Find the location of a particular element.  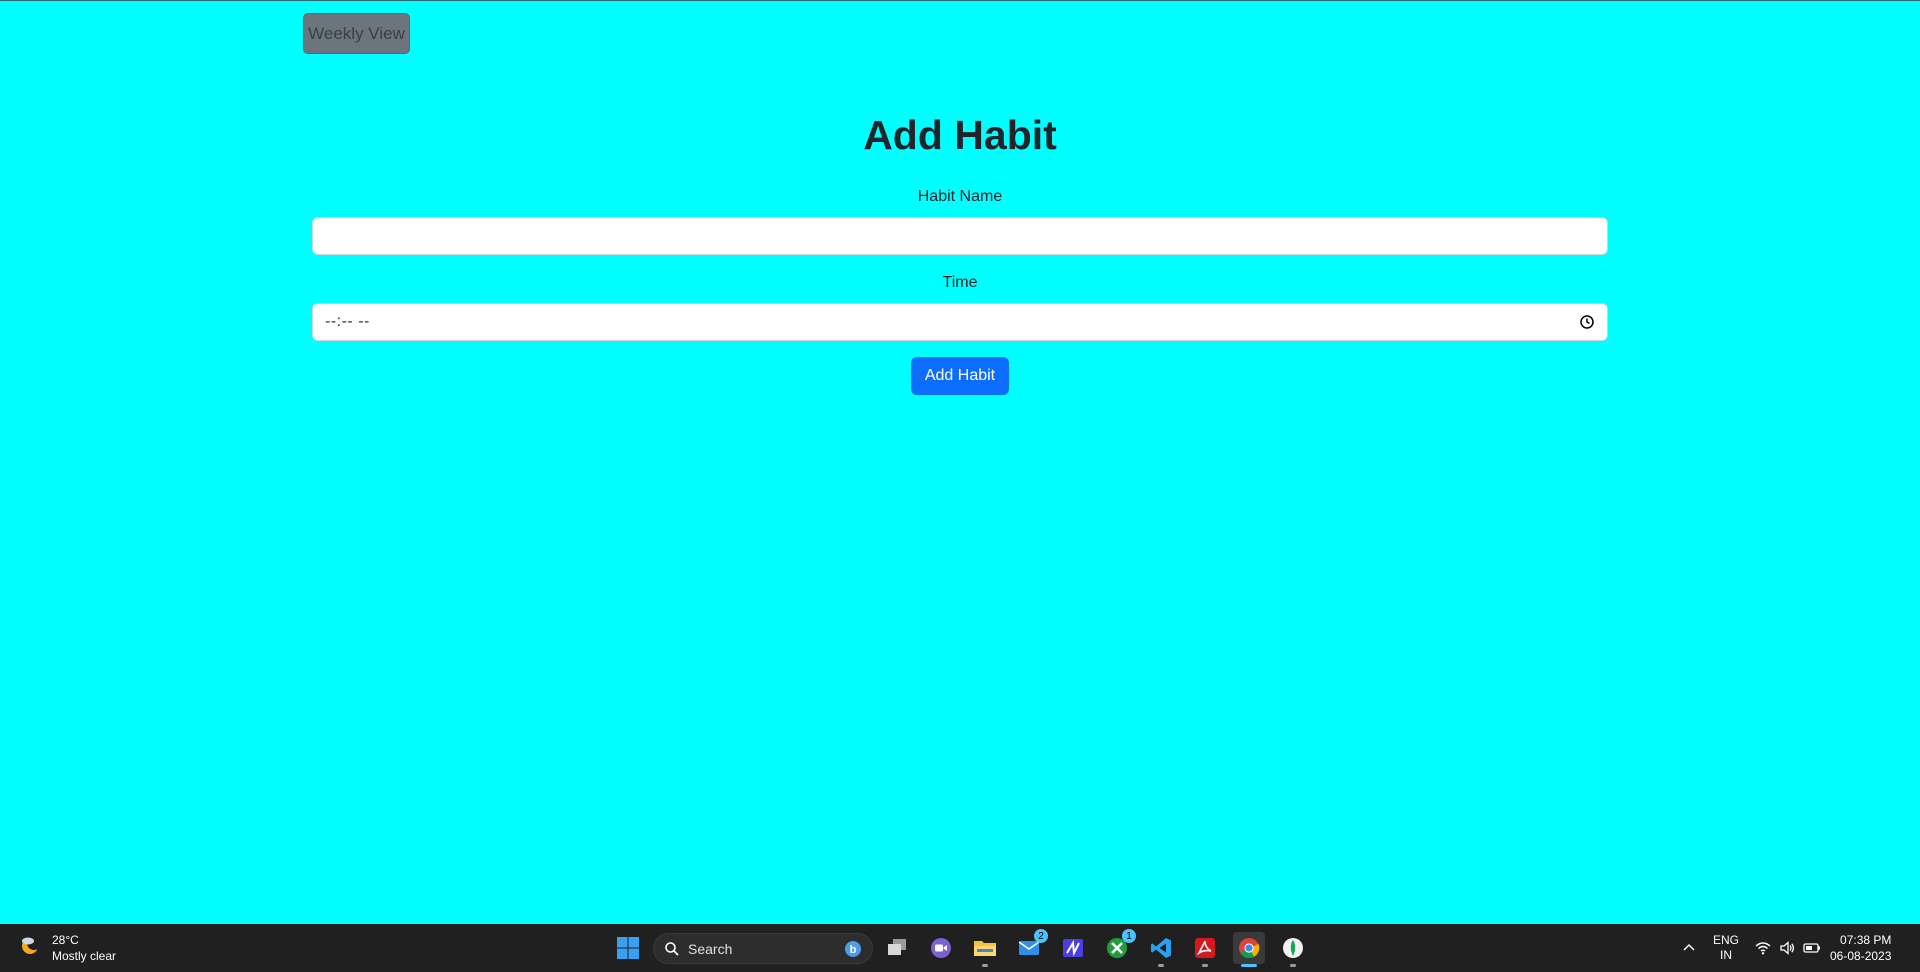

region-code: IN is located at coordinates (1726, 955).